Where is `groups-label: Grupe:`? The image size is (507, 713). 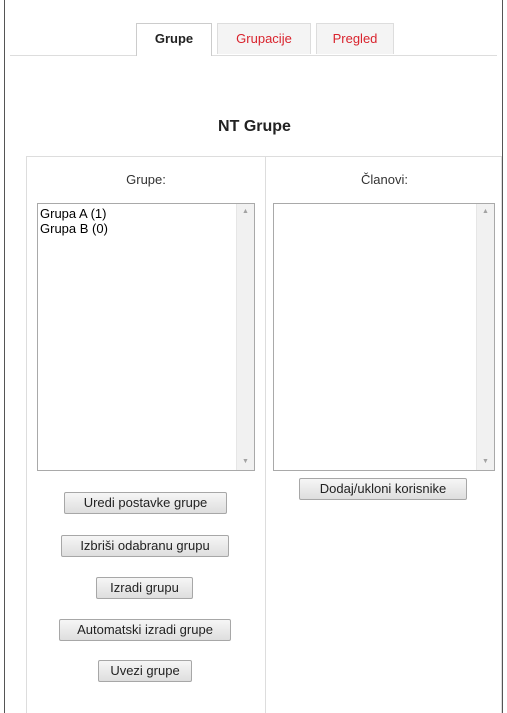 groups-label: Grupe: is located at coordinates (146, 179).